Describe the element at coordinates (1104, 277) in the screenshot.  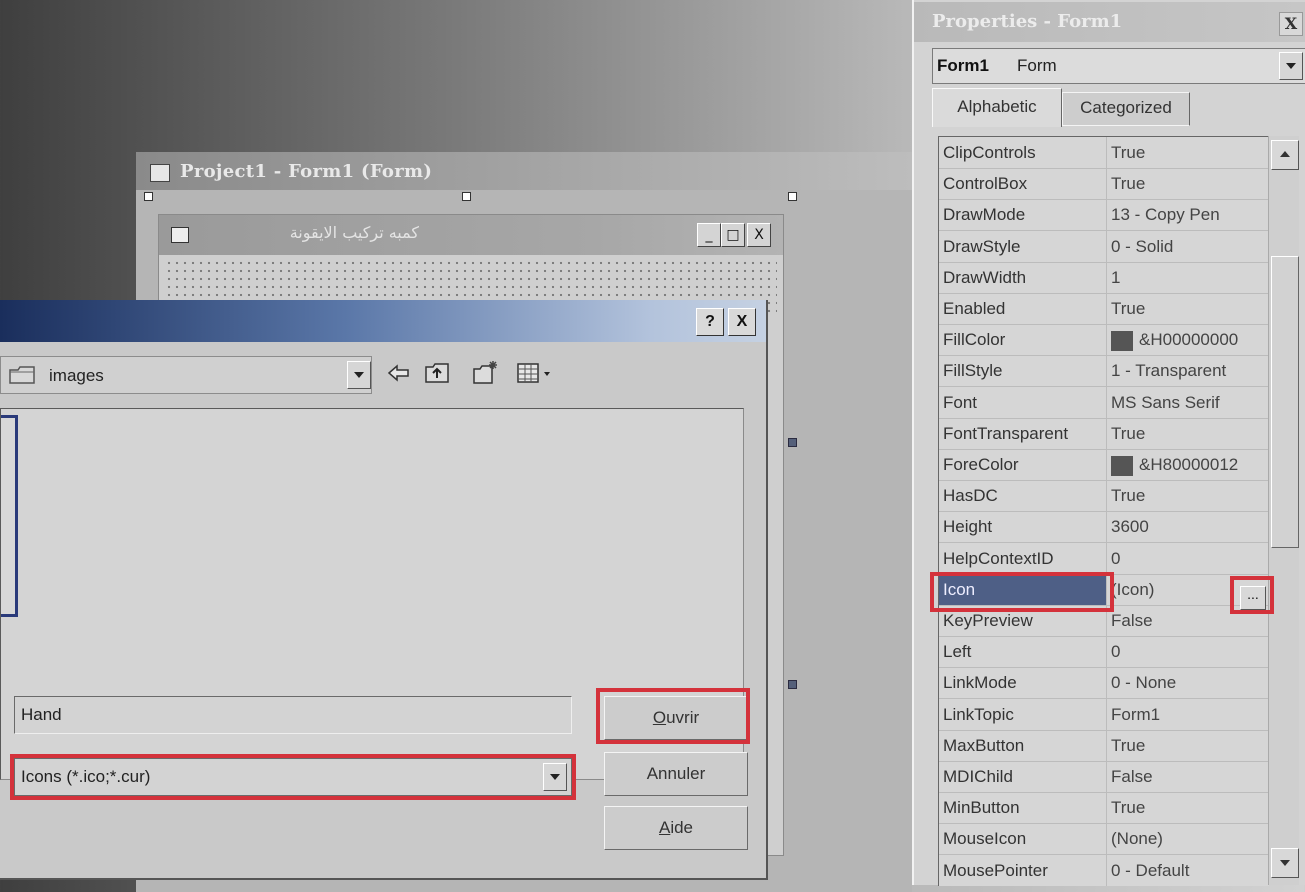
I see `property-row: DrawWidth 1` at that location.